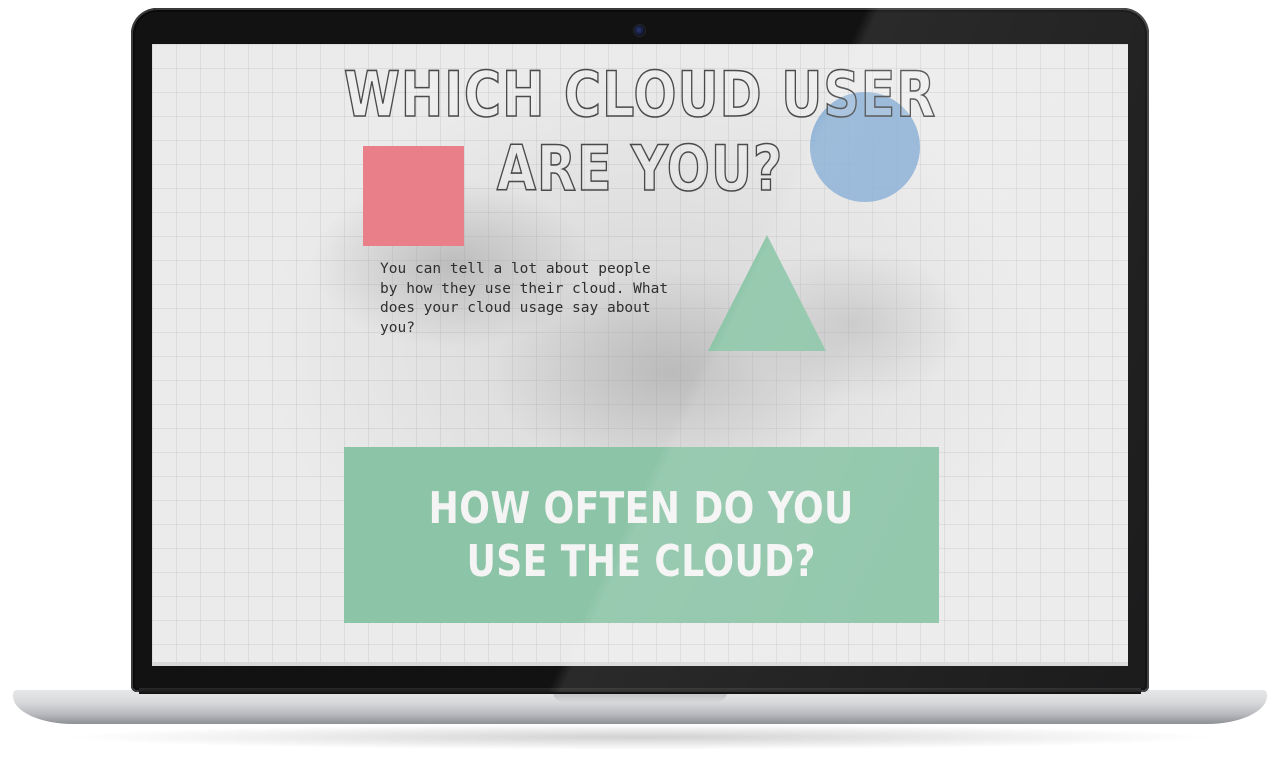 Image resolution: width=1280 pixels, height=771 pixels. Describe the element at coordinates (640, 168) in the screenshot. I see `page-title-line-2: ARE YOU?` at that location.